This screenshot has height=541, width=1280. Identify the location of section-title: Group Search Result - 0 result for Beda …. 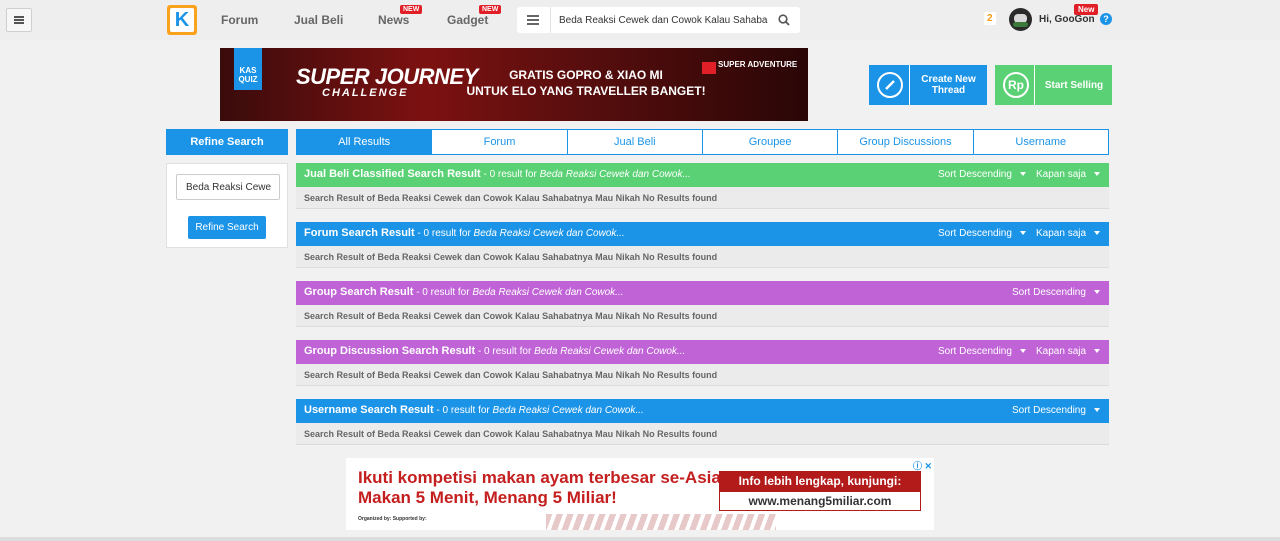
(464, 292).